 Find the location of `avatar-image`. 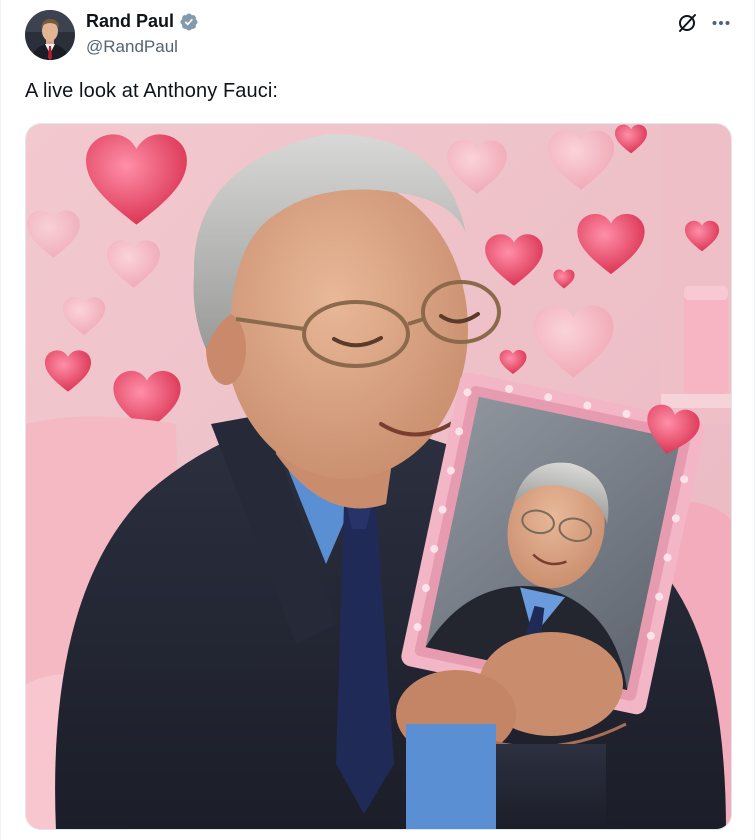

avatar-image is located at coordinates (50, 35).